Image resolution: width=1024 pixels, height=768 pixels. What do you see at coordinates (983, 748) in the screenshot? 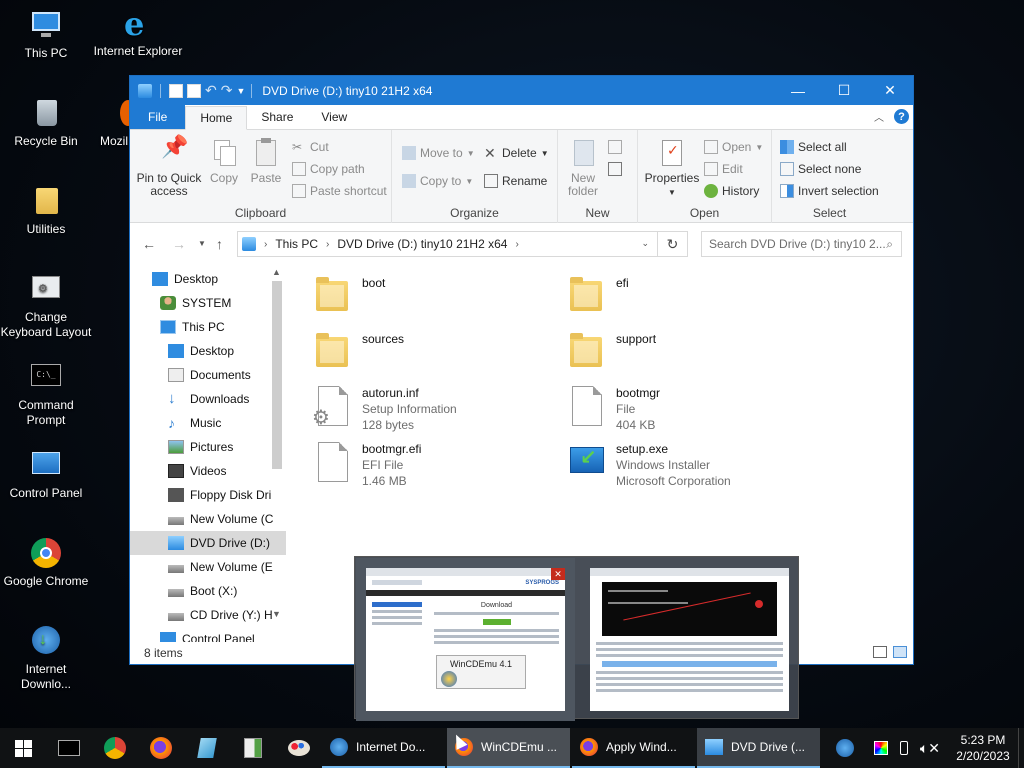
I see `clock: 5:23 PM 2/20/2023` at bounding box center [983, 748].